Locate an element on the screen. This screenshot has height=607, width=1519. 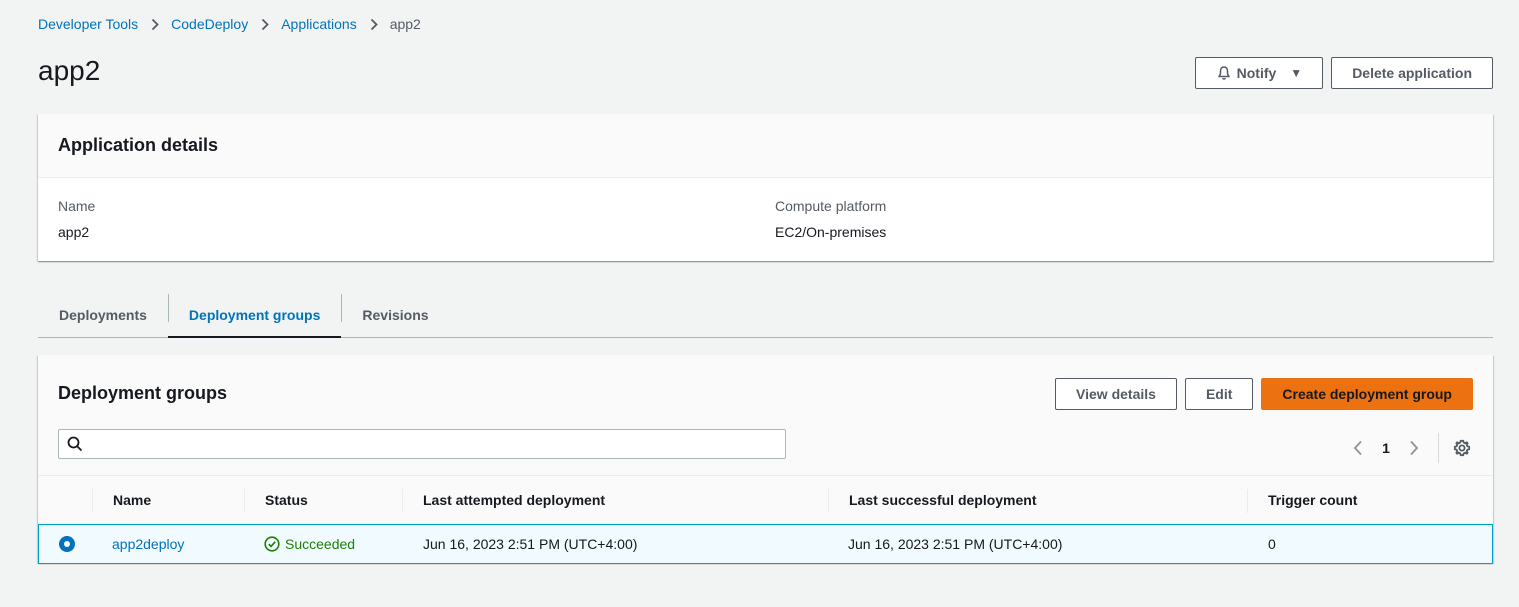
preferences-button is located at coordinates (1462, 448).